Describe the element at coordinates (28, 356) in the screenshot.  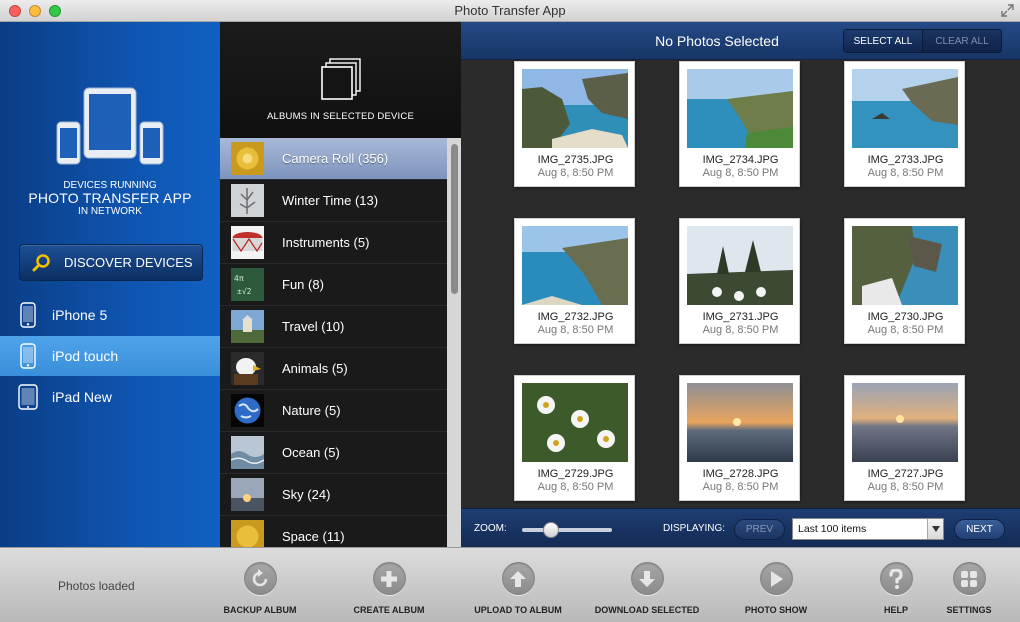
I see `ipod-icon` at that location.